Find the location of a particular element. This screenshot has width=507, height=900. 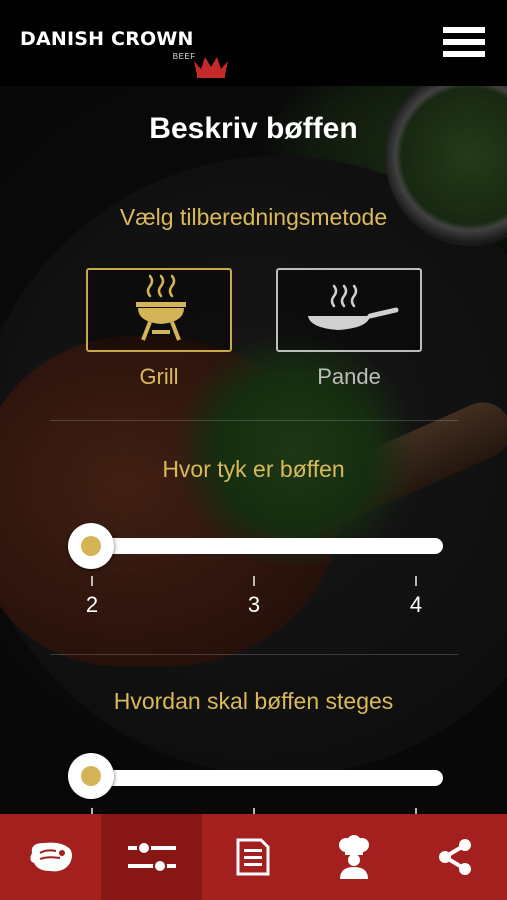

method-pan-label: Pande is located at coordinates (349, 376).